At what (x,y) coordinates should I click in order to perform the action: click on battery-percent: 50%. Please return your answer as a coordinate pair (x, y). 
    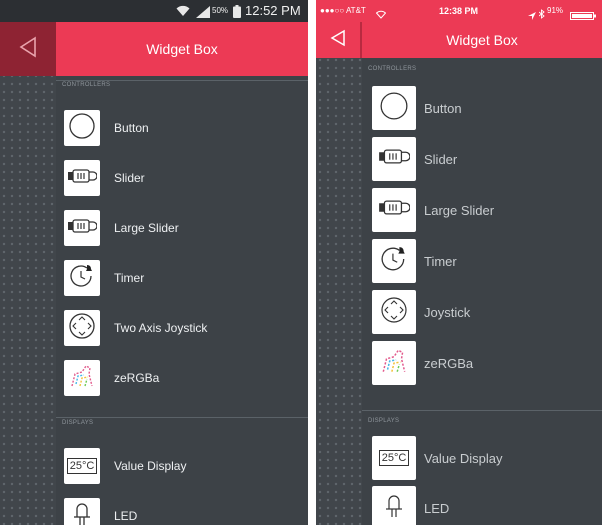
    Looking at the image, I should click on (220, 10).